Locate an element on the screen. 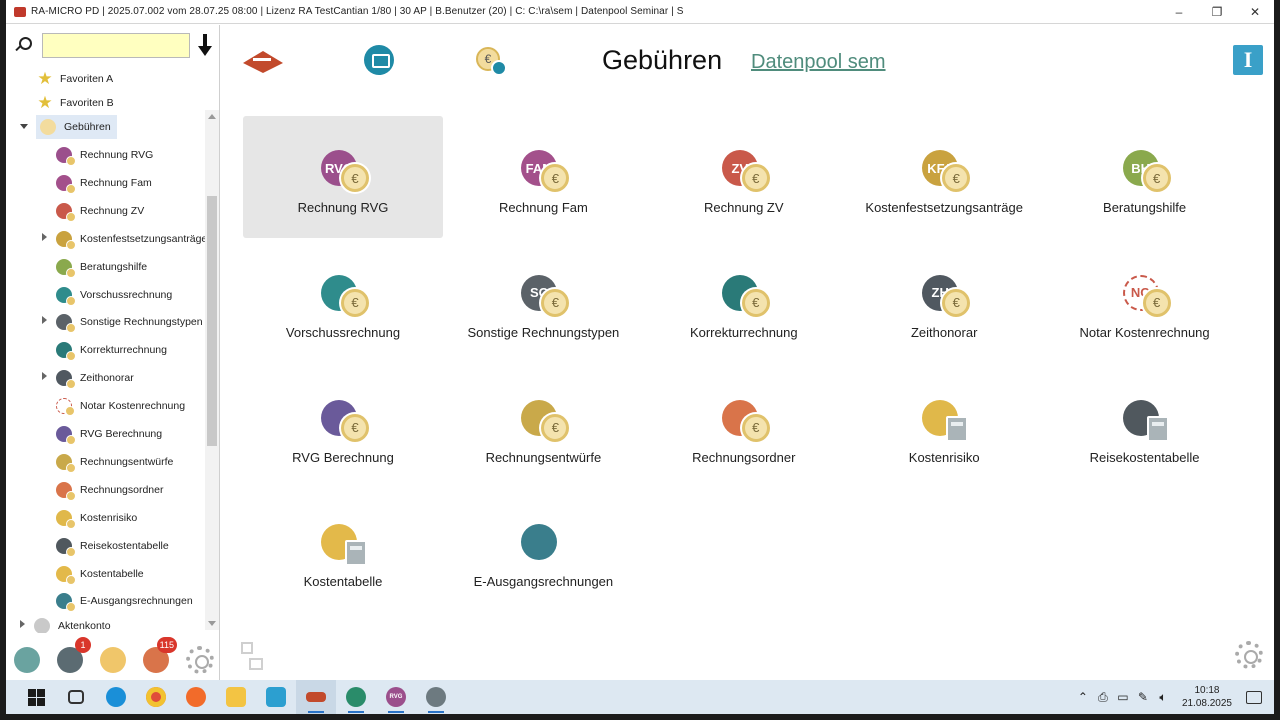 The width and height of the screenshot is (1280, 720). tree-item-korrekturrechnung: Korrekturrechnung is located at coordinates (111, 350).